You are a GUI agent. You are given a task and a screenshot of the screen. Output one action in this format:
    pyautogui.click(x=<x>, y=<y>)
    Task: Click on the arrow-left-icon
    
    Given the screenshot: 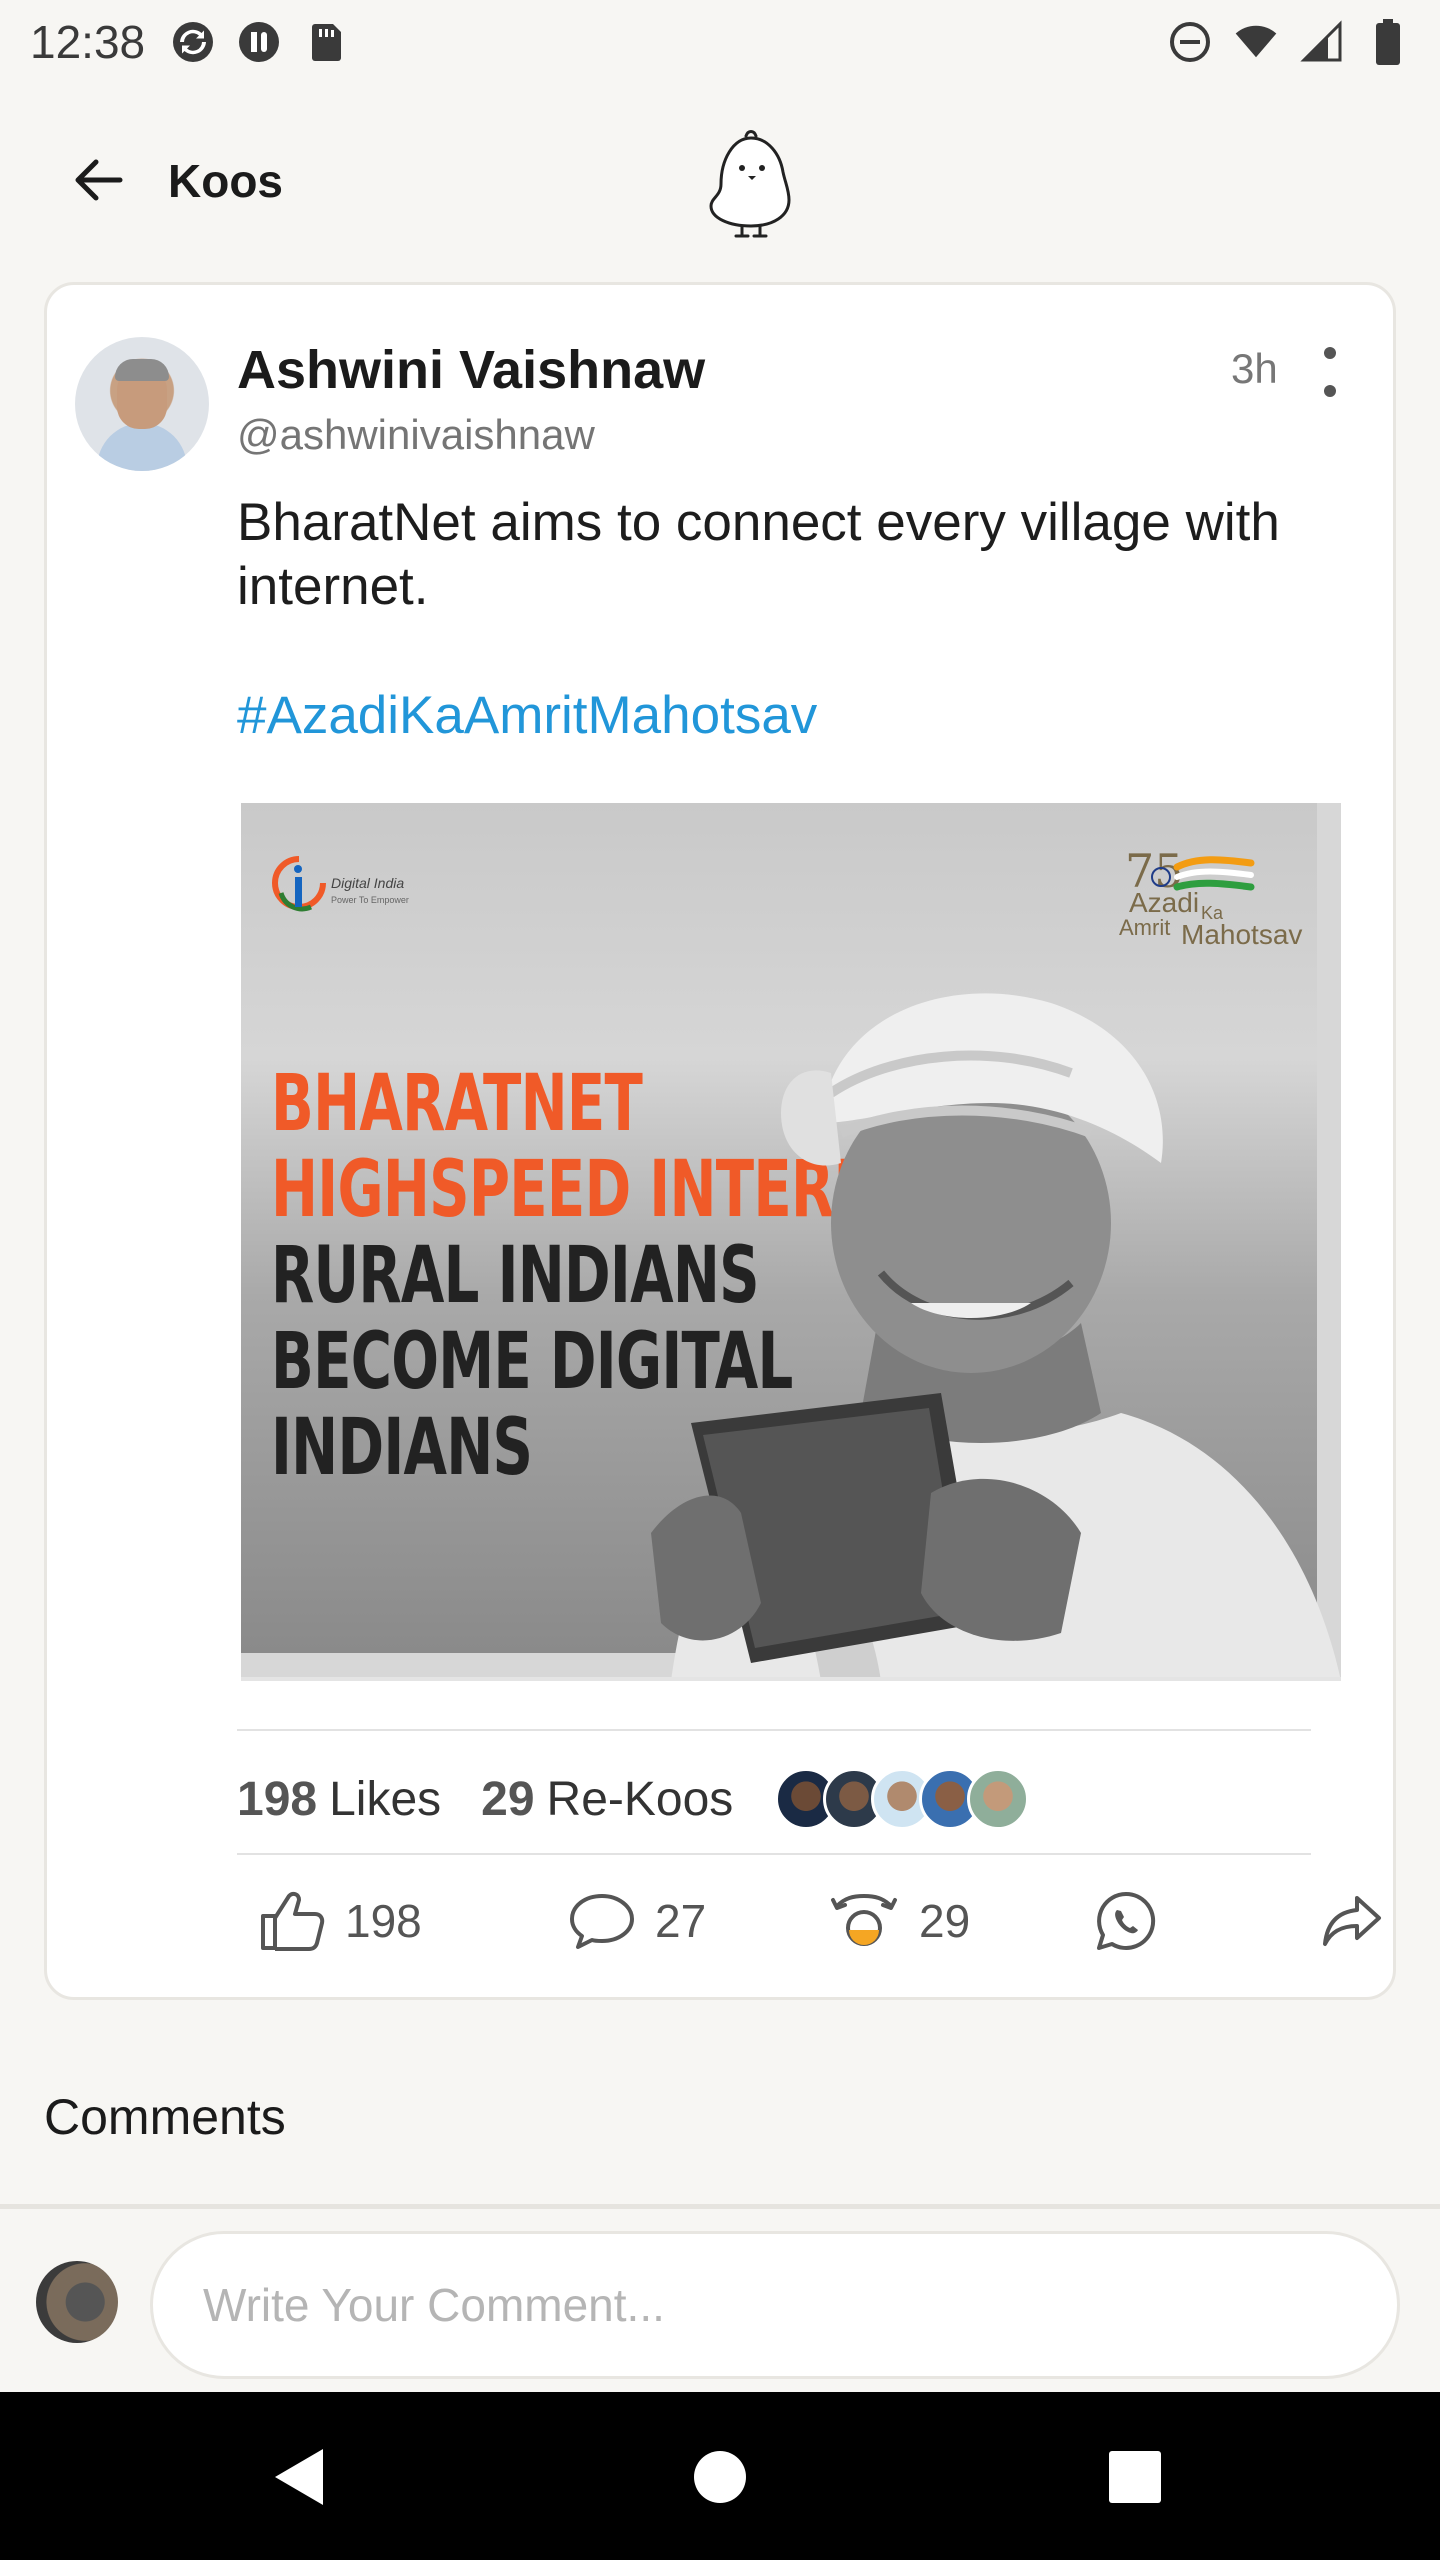 What is the action you would take?
    pyautogui.click(x=99, y=180)
    